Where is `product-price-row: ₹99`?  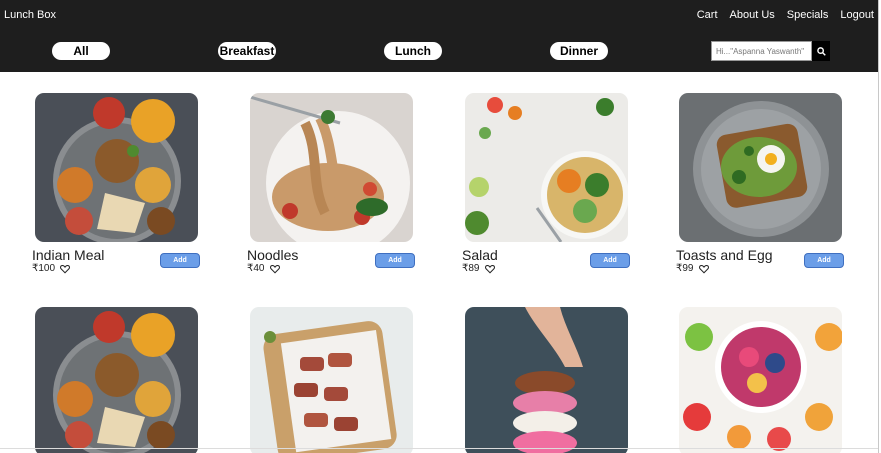
product-price-row: ₹99 is located at coordinates (692, 268).